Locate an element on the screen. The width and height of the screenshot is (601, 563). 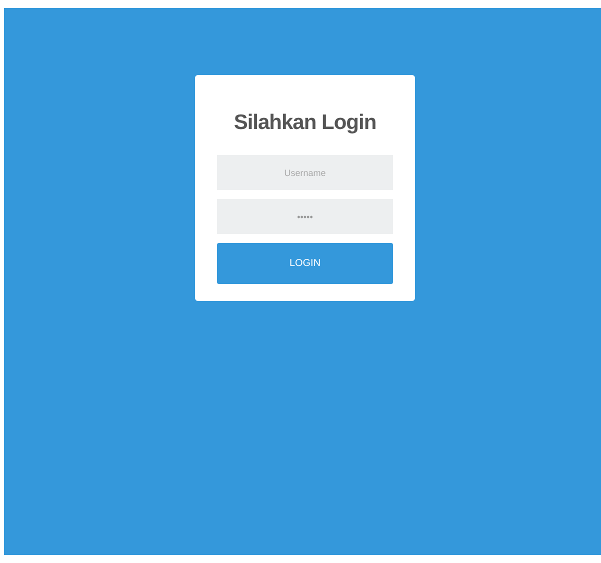
login-title: Silahkan Login is located at coordinates (305, 123).